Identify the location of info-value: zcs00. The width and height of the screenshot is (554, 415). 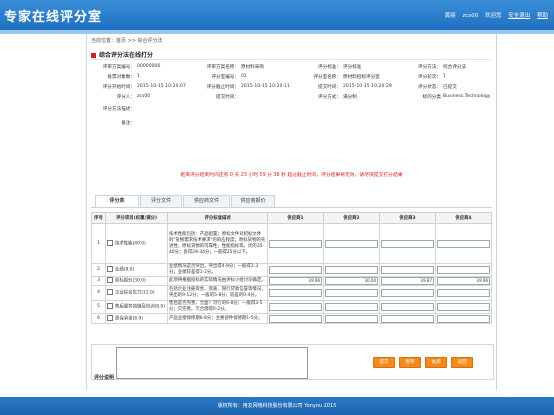
(144, 96).